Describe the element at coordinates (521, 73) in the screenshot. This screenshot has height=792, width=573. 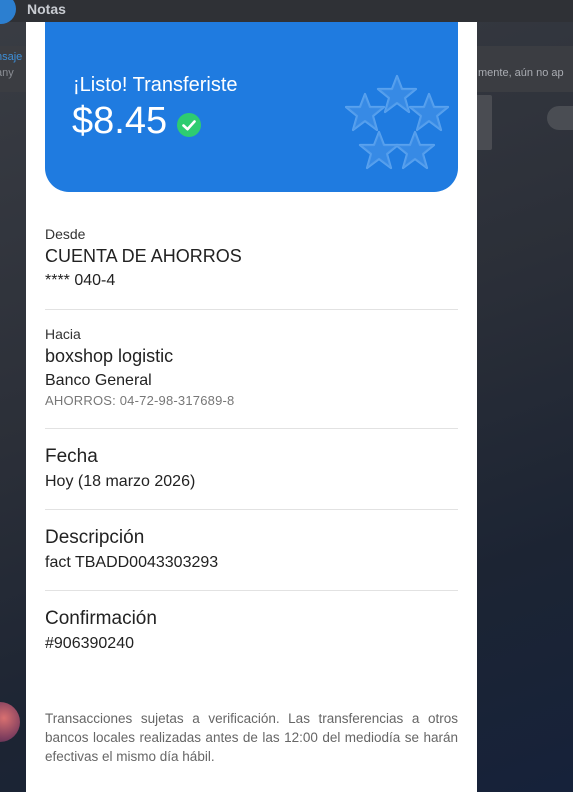
I see `background-message-text: mente, aún no ap` at that location.